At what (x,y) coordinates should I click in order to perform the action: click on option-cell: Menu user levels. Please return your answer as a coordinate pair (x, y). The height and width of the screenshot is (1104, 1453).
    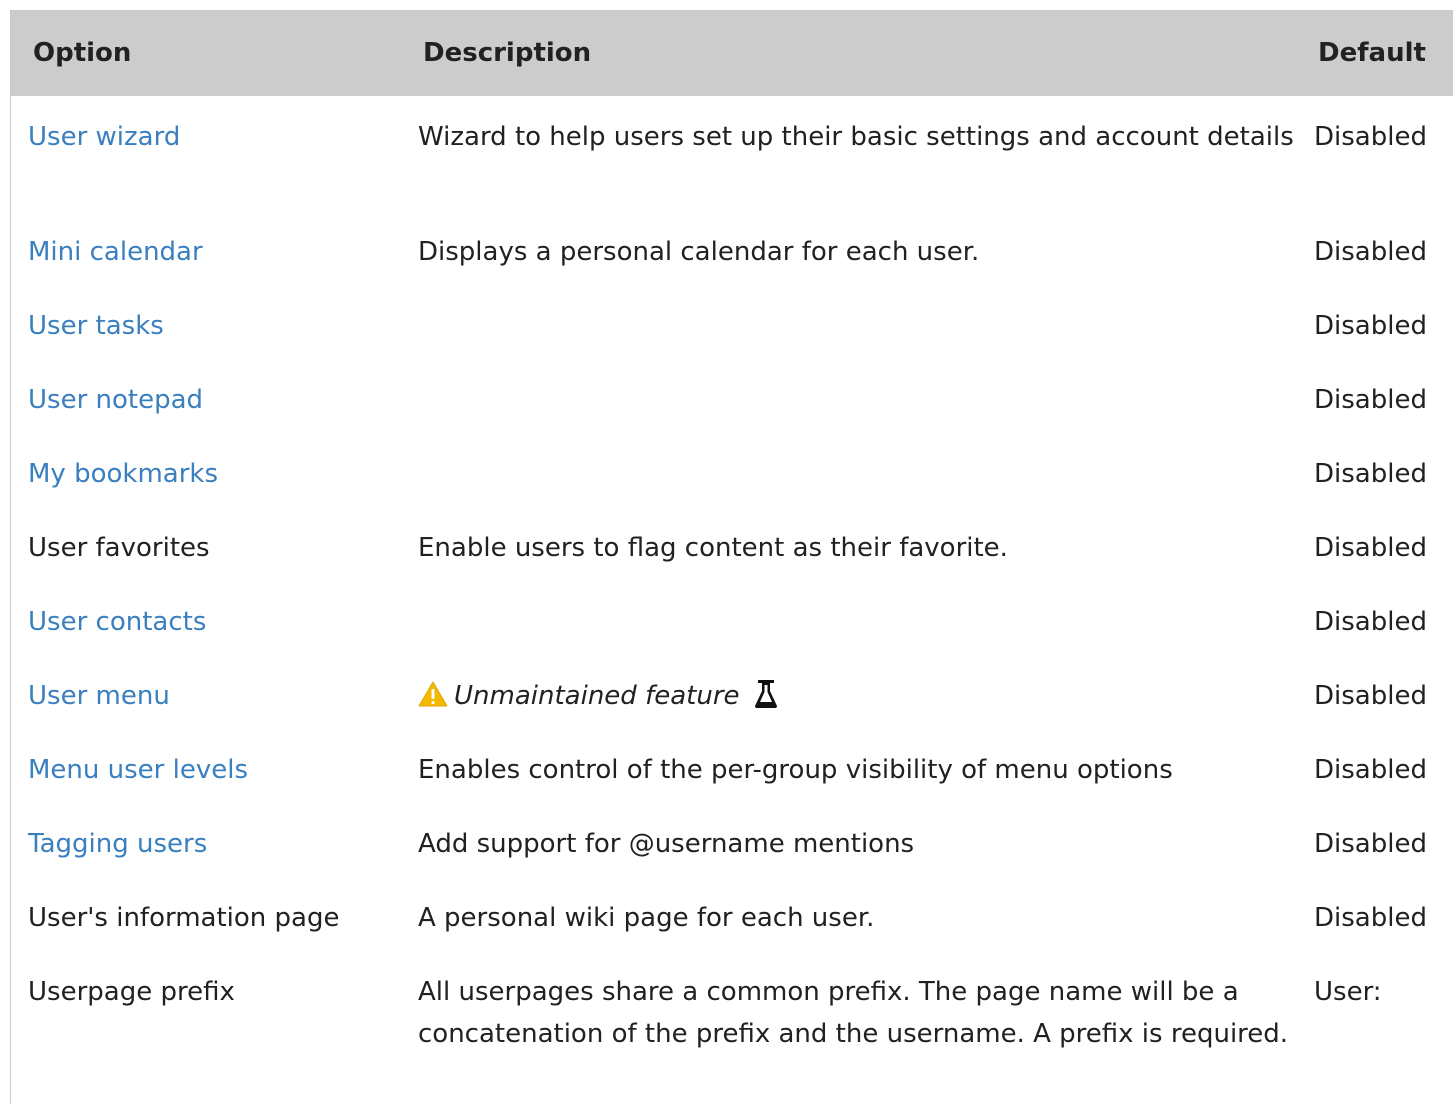
    Looking at the image, I should click on (206, 766).